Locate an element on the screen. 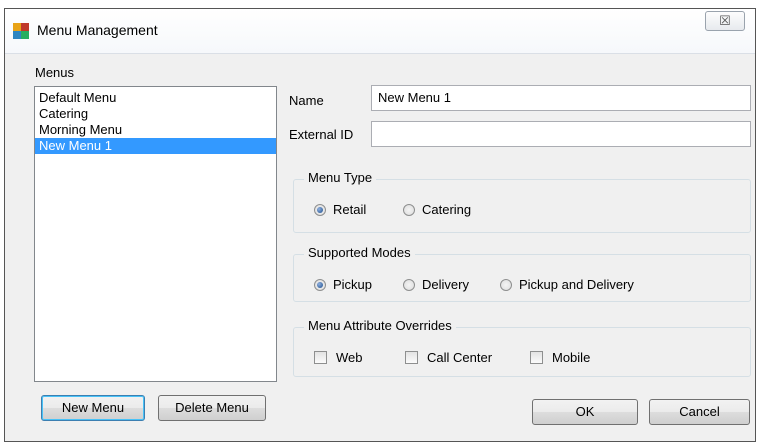 The height and width of the screenshot is (445, 762). radio-label: Retail is located at coordinates (350, 209).